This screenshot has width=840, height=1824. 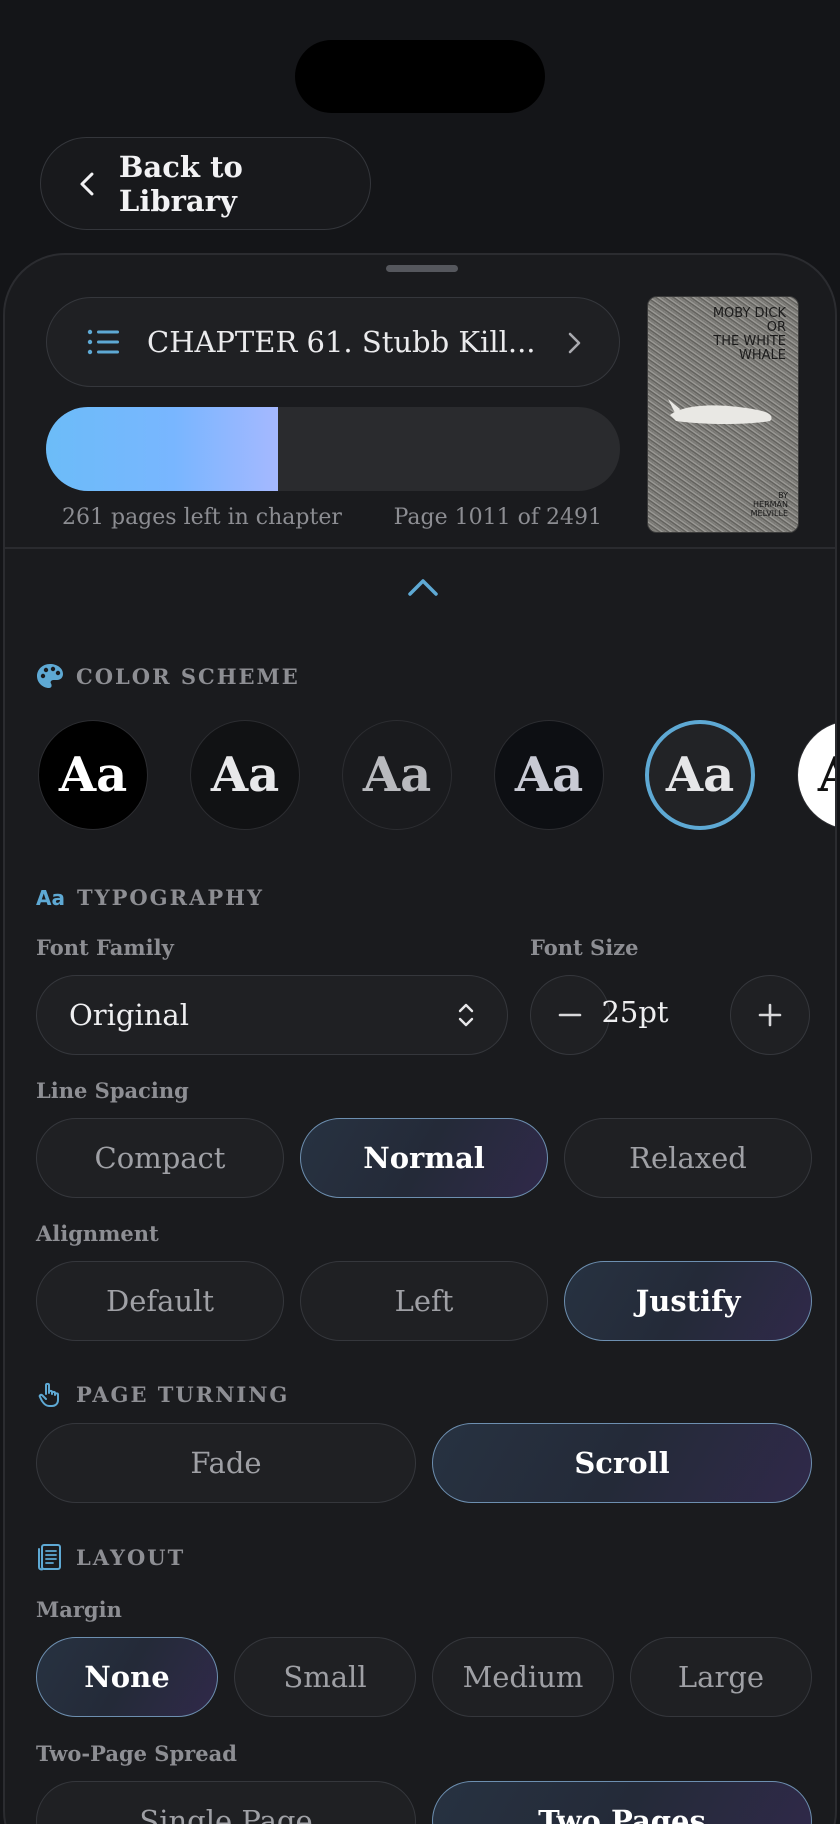 What do you see at coordinates (188, 676) in the screenshot?
I see `color-scheme-title: COLOR SCHEME` at bounding box center [188, 676].